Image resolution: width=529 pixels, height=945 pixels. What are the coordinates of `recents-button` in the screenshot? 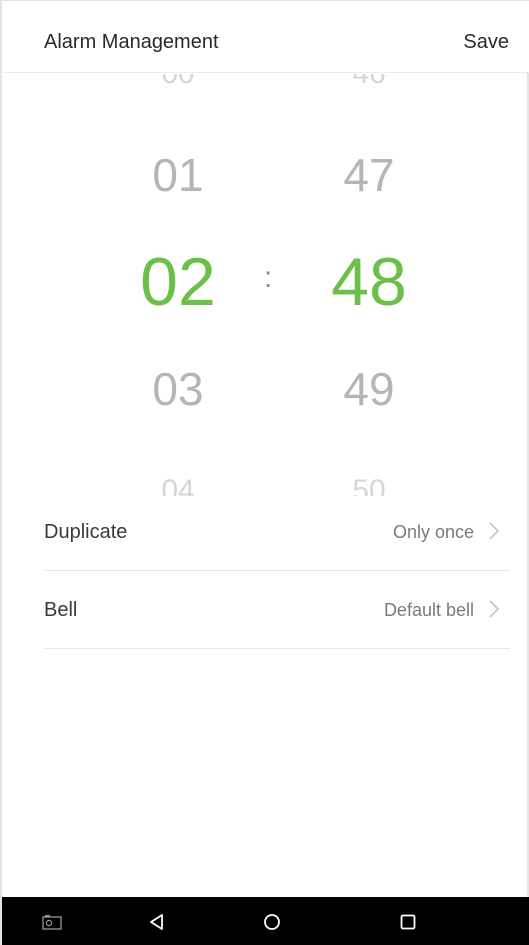 It's located at (408, 921).